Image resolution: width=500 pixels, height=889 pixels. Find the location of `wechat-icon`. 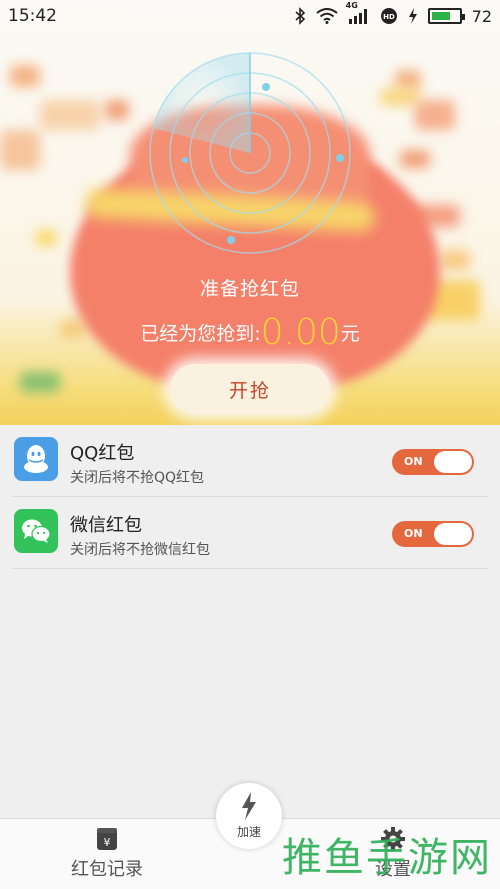

wechat-icon is located at coordinates (36, 531).